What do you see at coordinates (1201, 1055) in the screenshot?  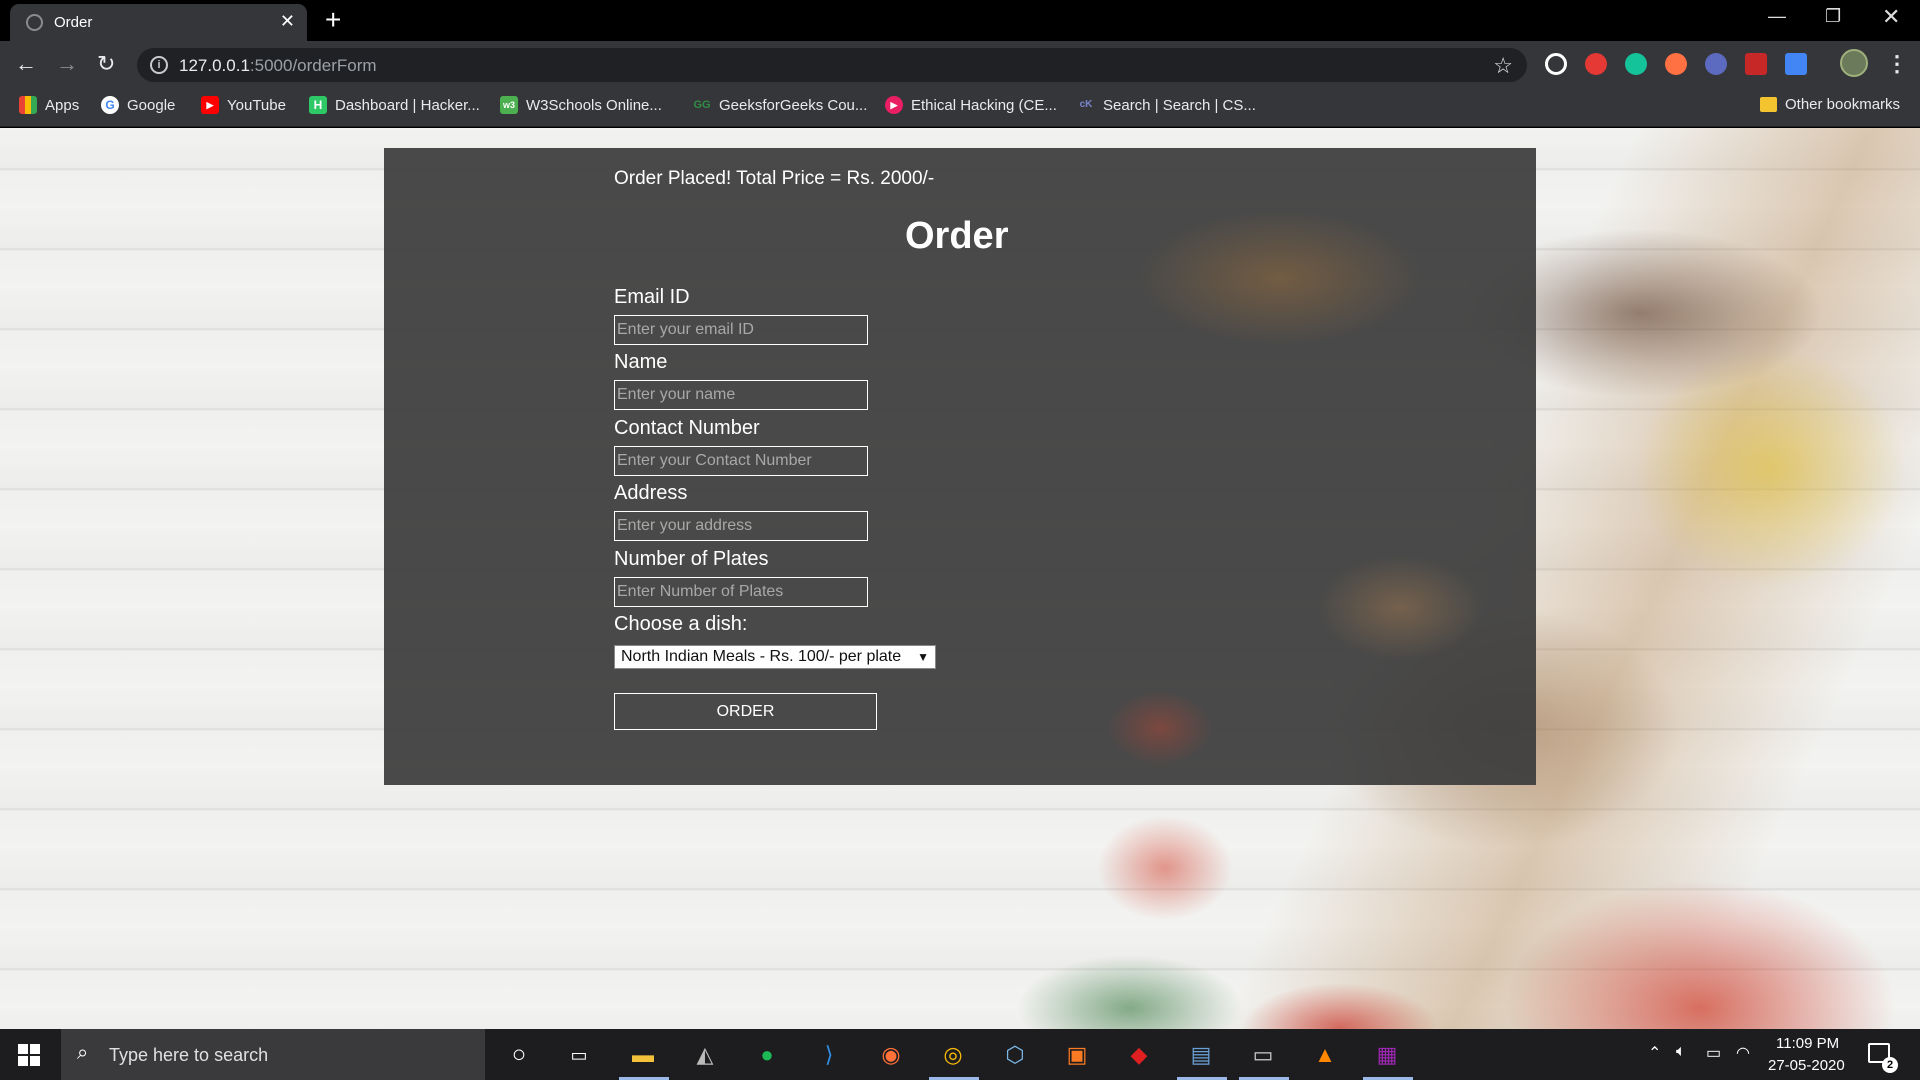 I see `mysql-workbench-icon: ▤` at bounding box center [1201, 1055].